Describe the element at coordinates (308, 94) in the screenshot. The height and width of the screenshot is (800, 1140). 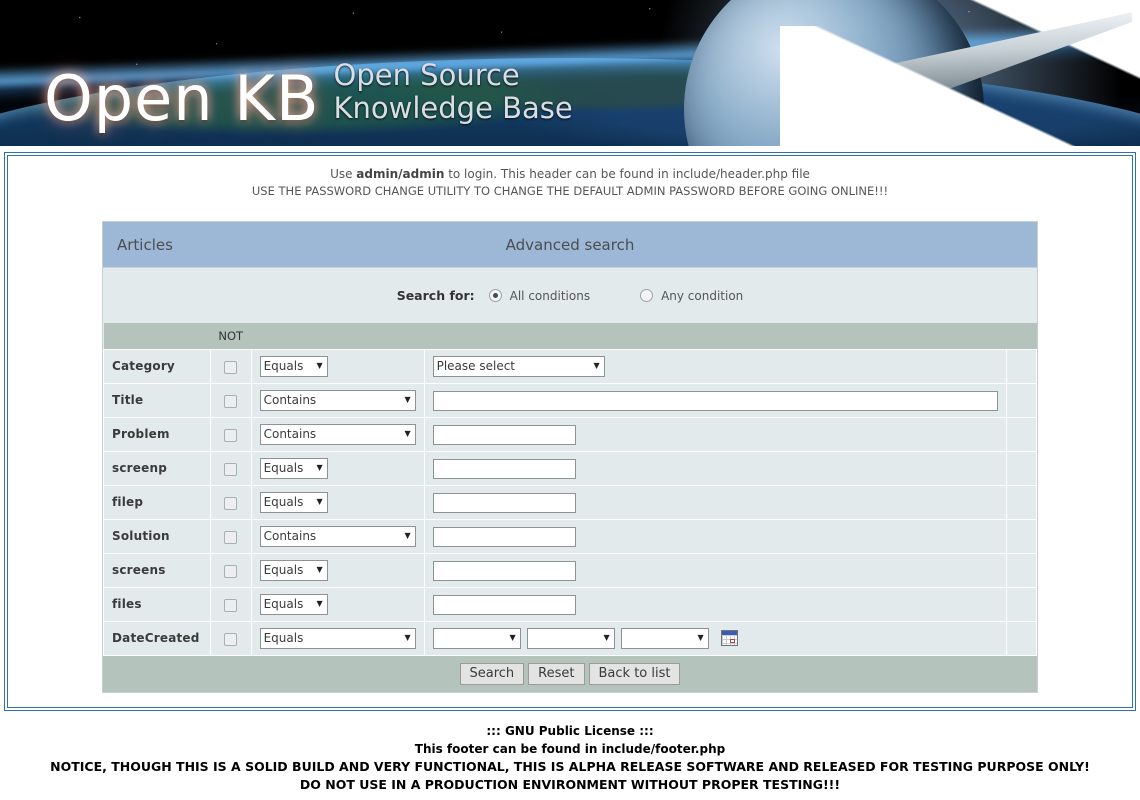
I see `site-logo: Open KB Open Source Knowledge Base` at that location.